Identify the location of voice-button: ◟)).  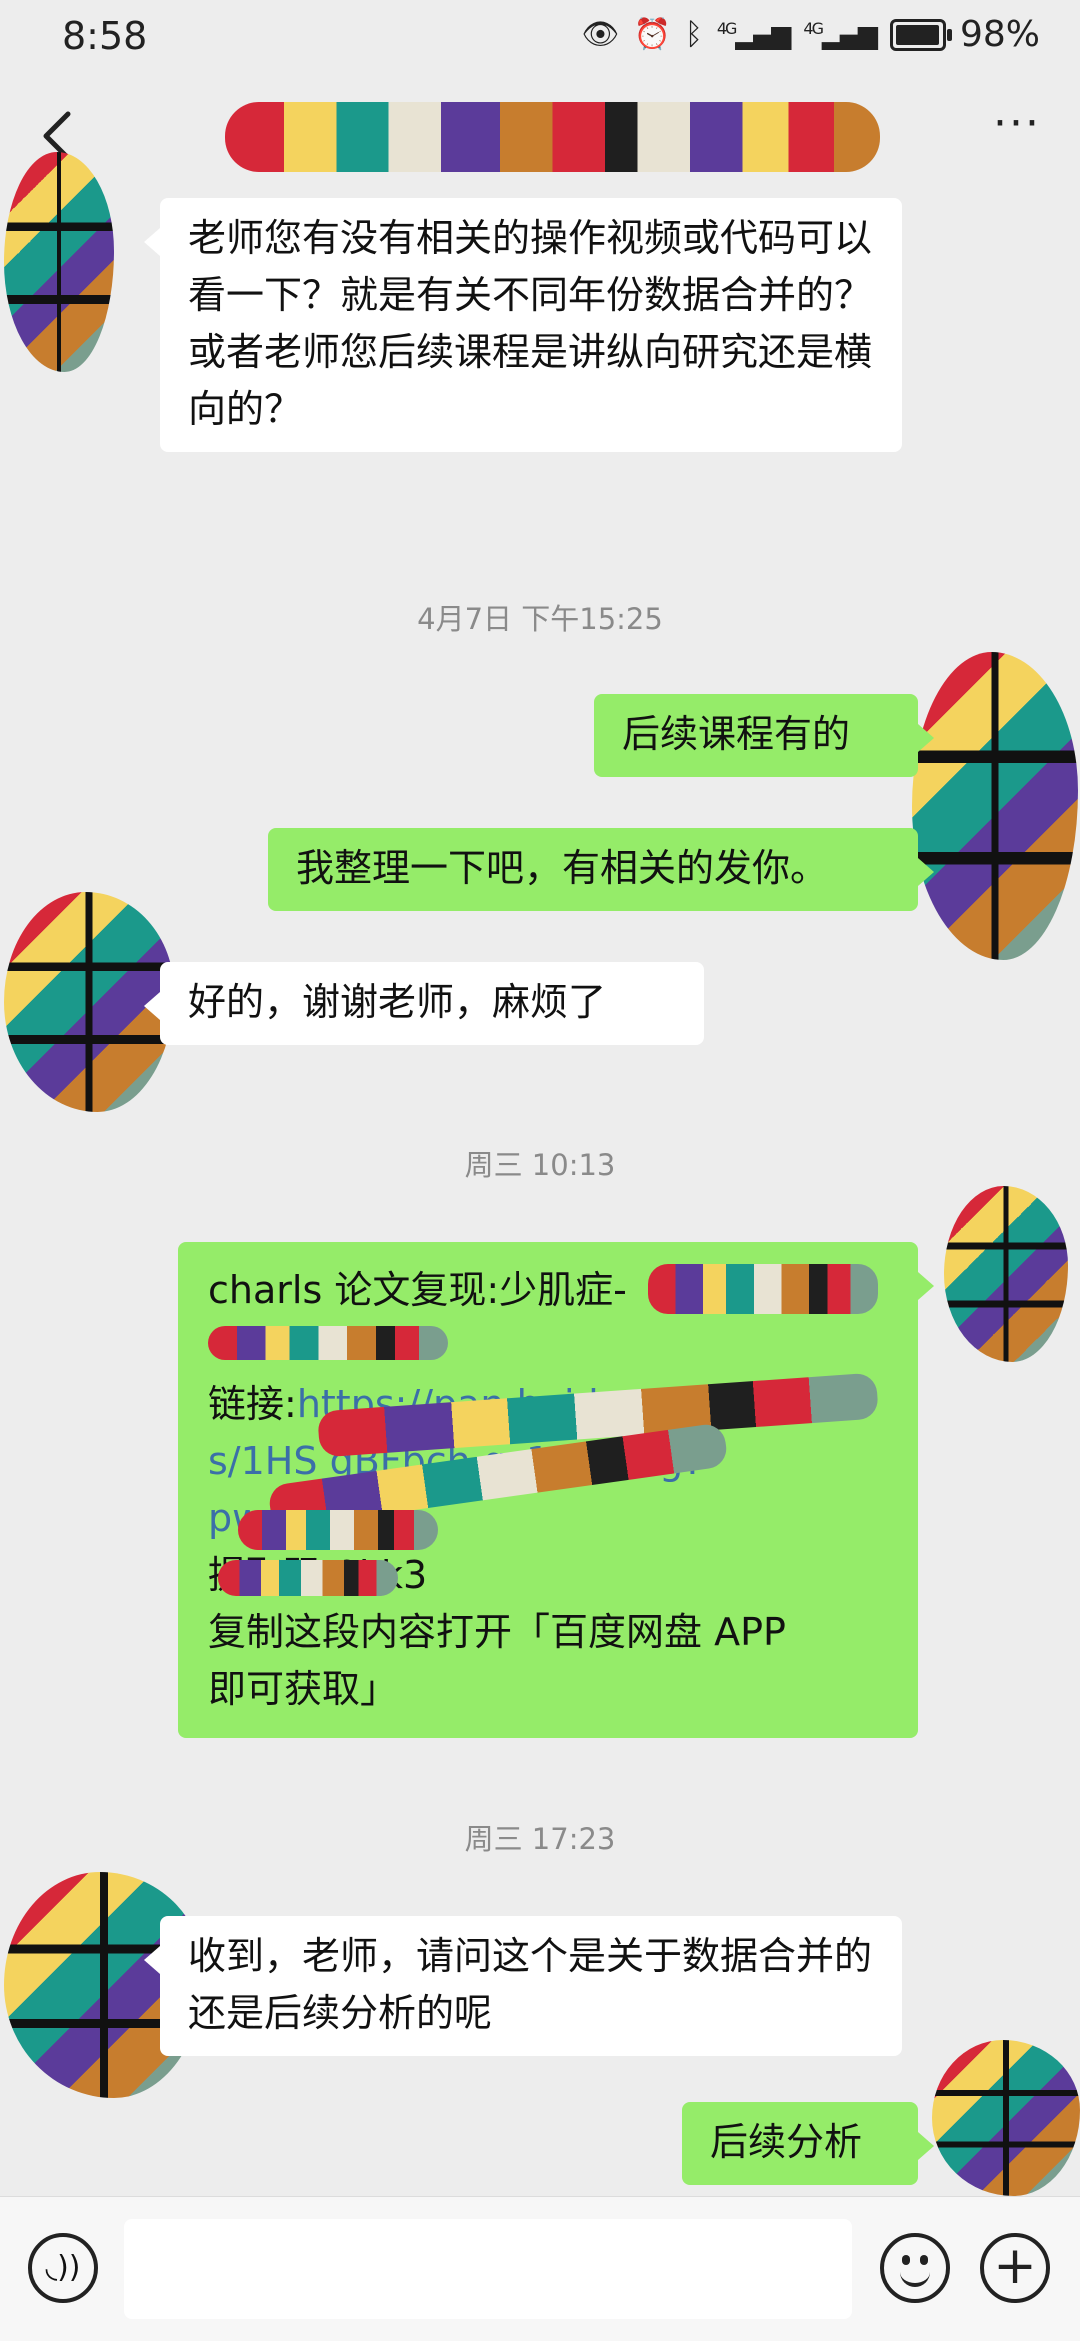
(63, 2268).